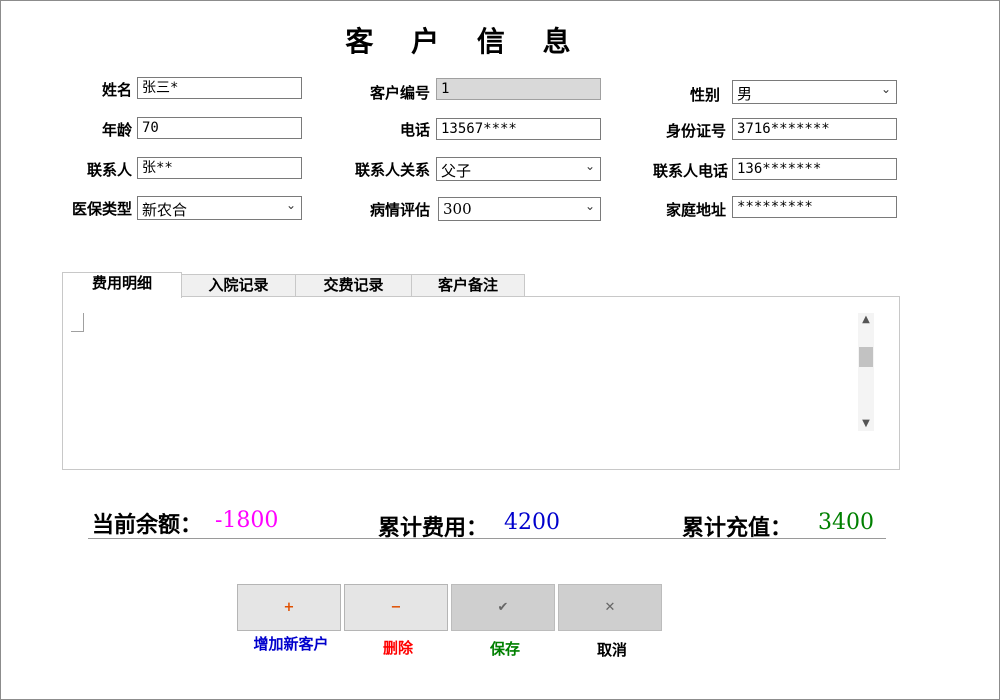  I want to click on chevron-down-icon: ▼, so click(866, 424).